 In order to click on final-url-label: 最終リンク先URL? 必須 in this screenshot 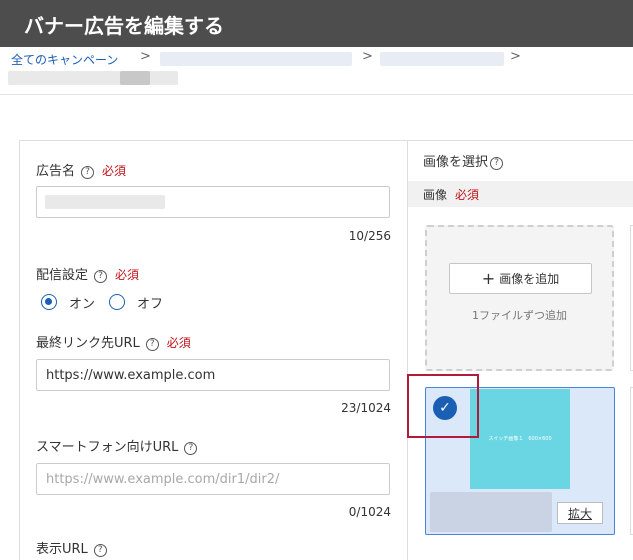, I will do `click(113, 341)`.